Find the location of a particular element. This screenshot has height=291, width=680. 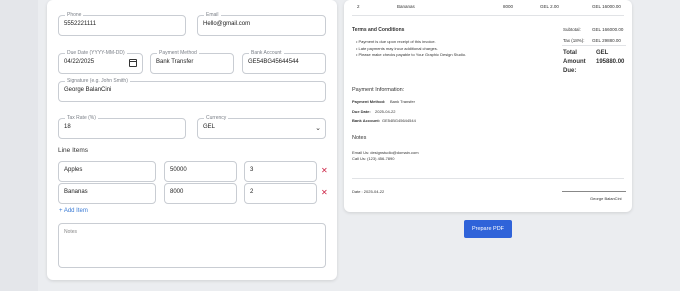

signature-label: Signature (e.g. John Smith) is located at coordinates (97, 81).